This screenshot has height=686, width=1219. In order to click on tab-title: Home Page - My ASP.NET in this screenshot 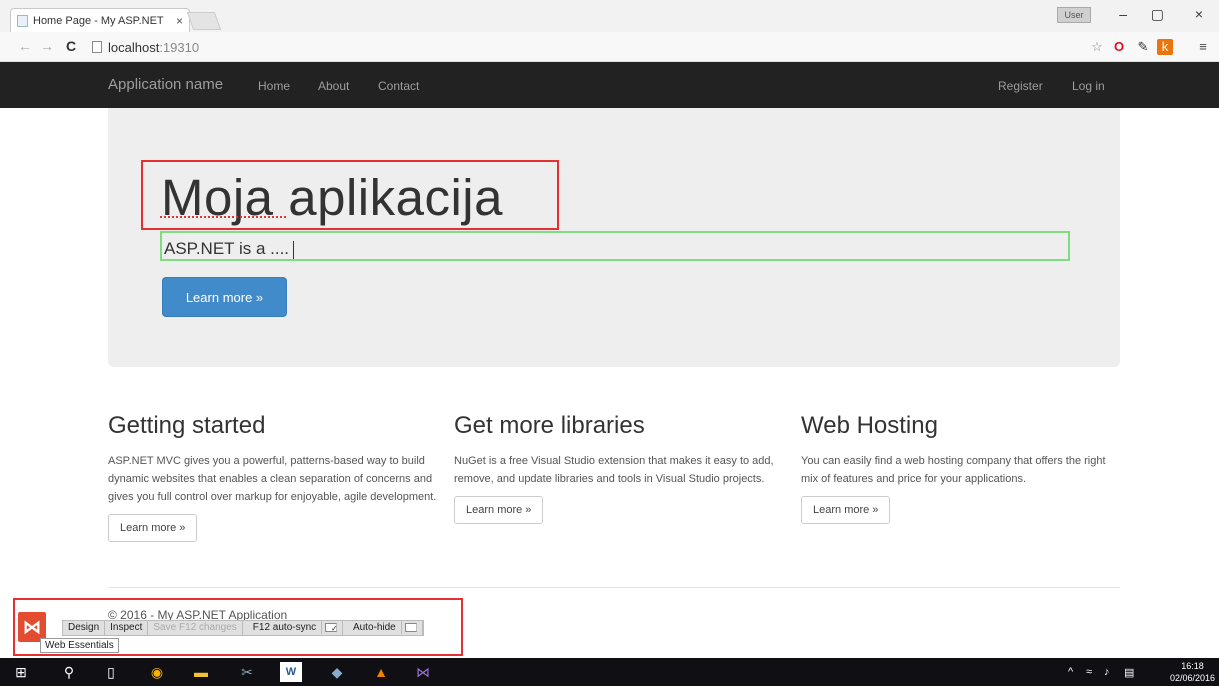, I will do `click(98, 20)`.